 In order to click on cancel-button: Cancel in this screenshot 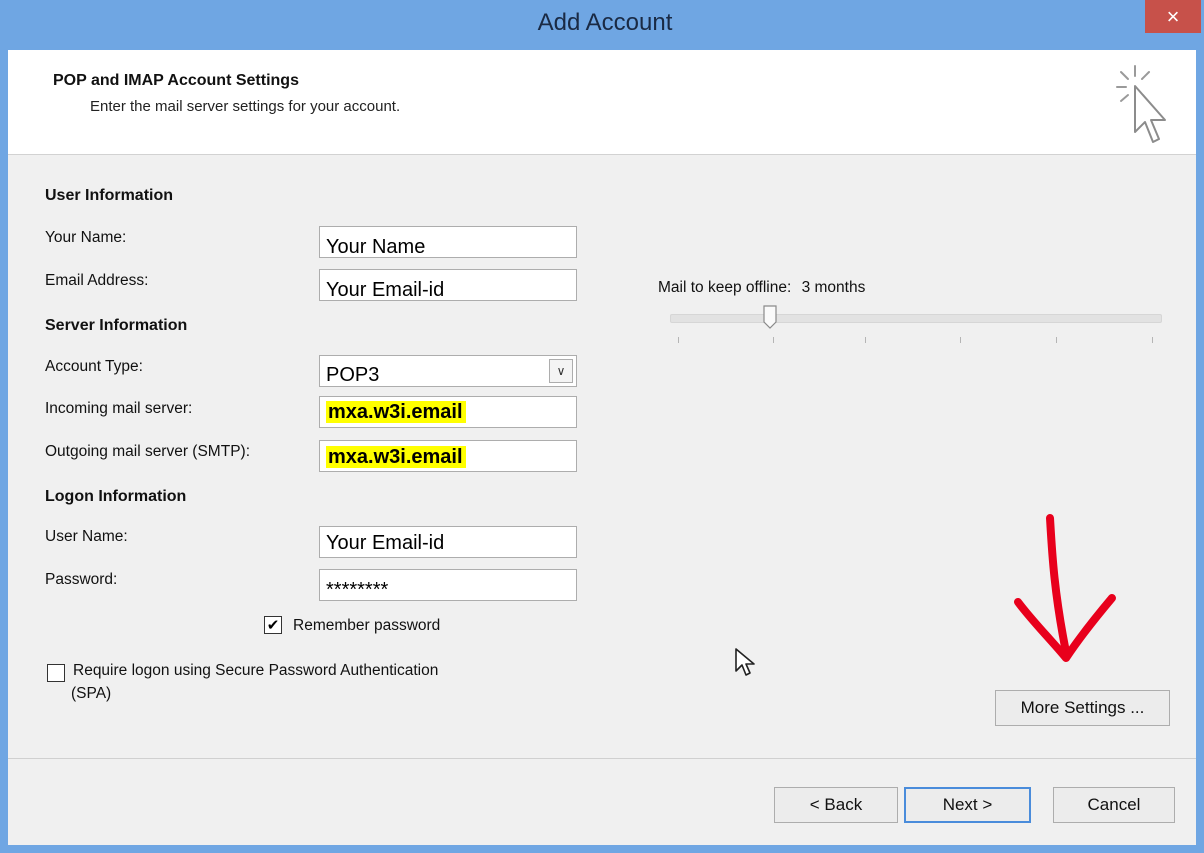, I will do `click(1114, 805)`.